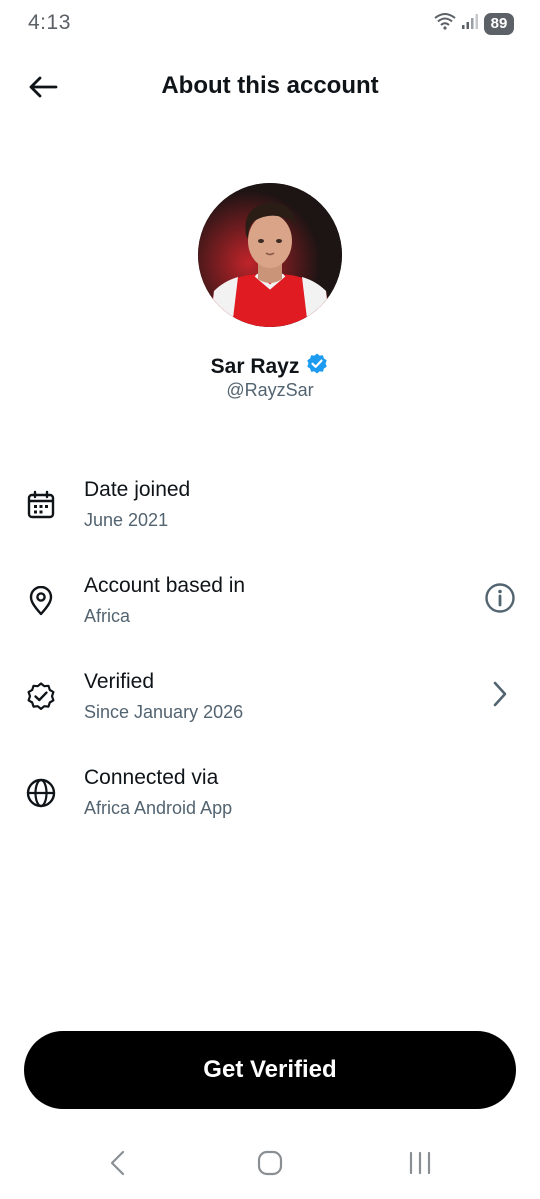  I want to click on row-label: Account based in, so click(165, 585).